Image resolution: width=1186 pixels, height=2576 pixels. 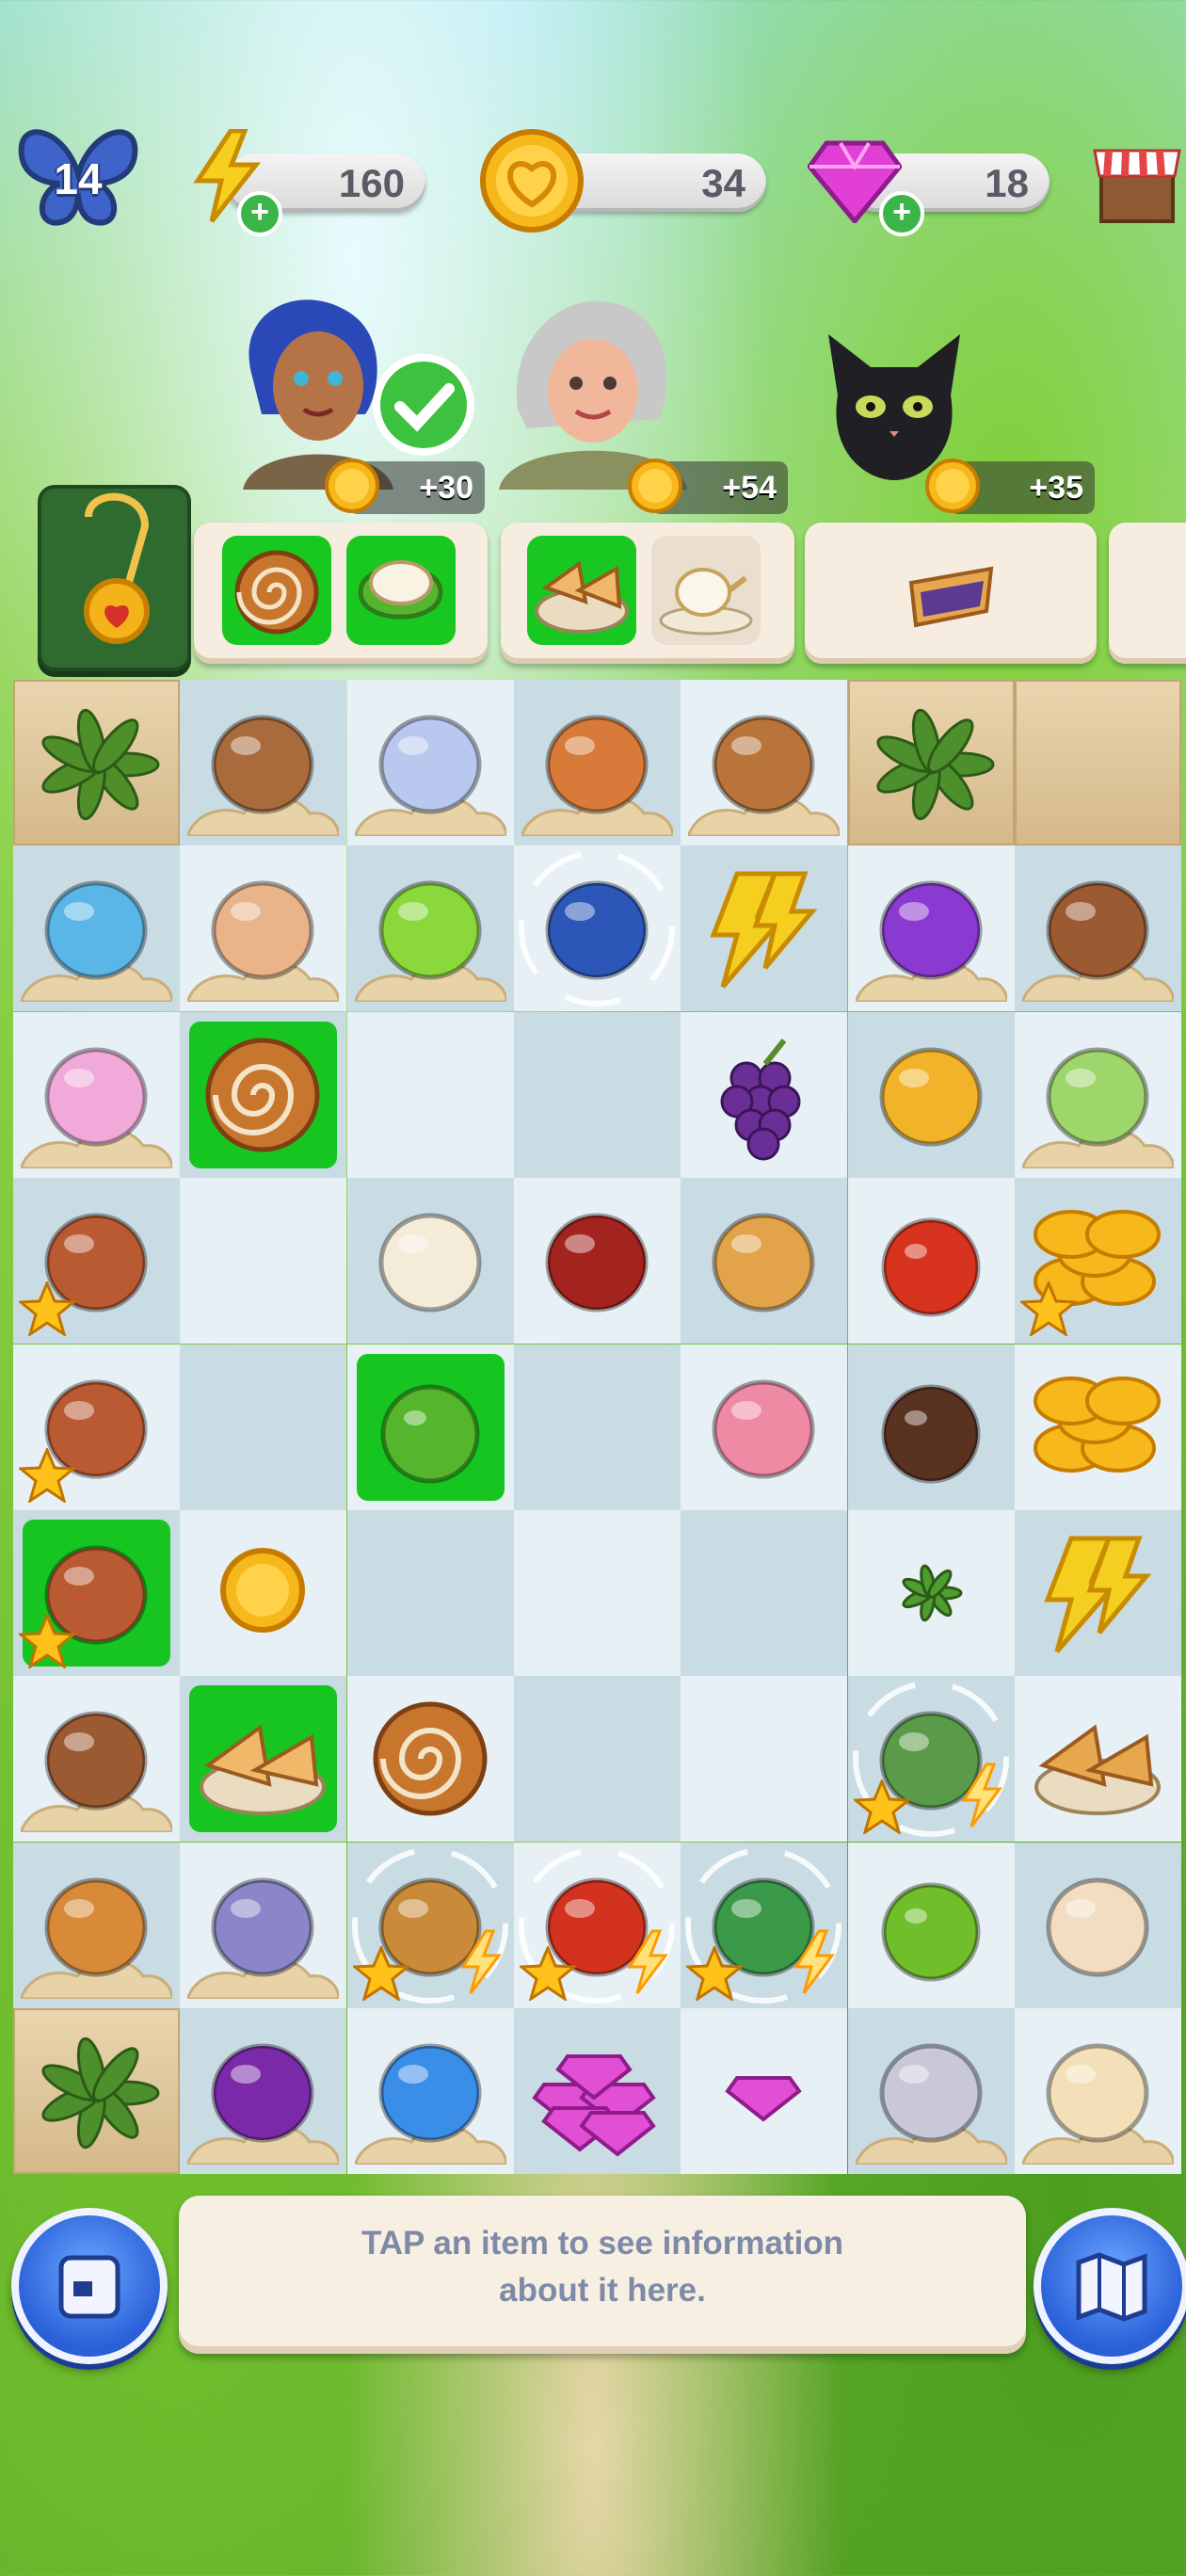 I want to click on coconut-icon, so click(x=400, y=590).